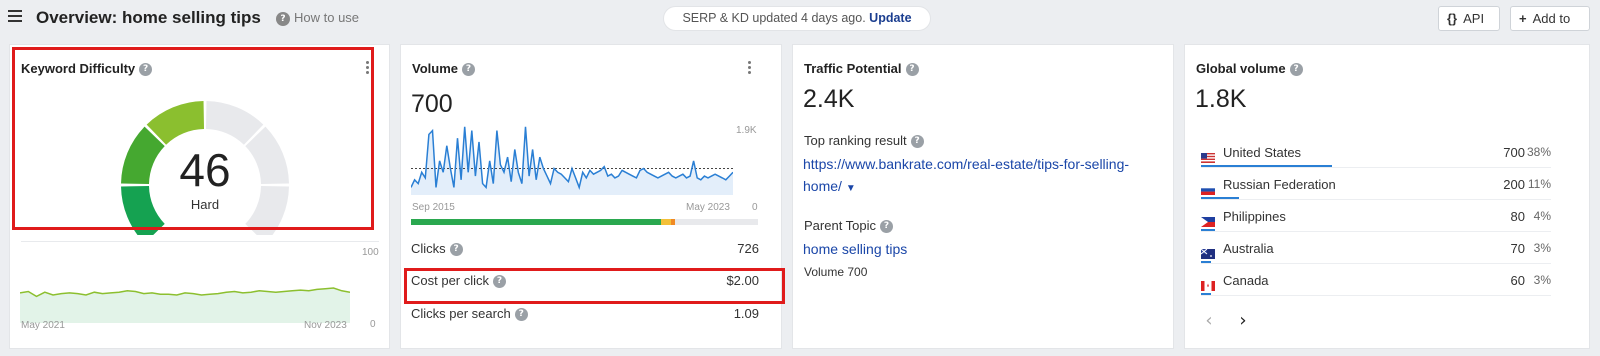 The height and width of the screenshot is (356, 1600). What do you see at coordinates (1474, 18) in the screenshot?
I see `api-label: API` at bounding box center [1474, 18].